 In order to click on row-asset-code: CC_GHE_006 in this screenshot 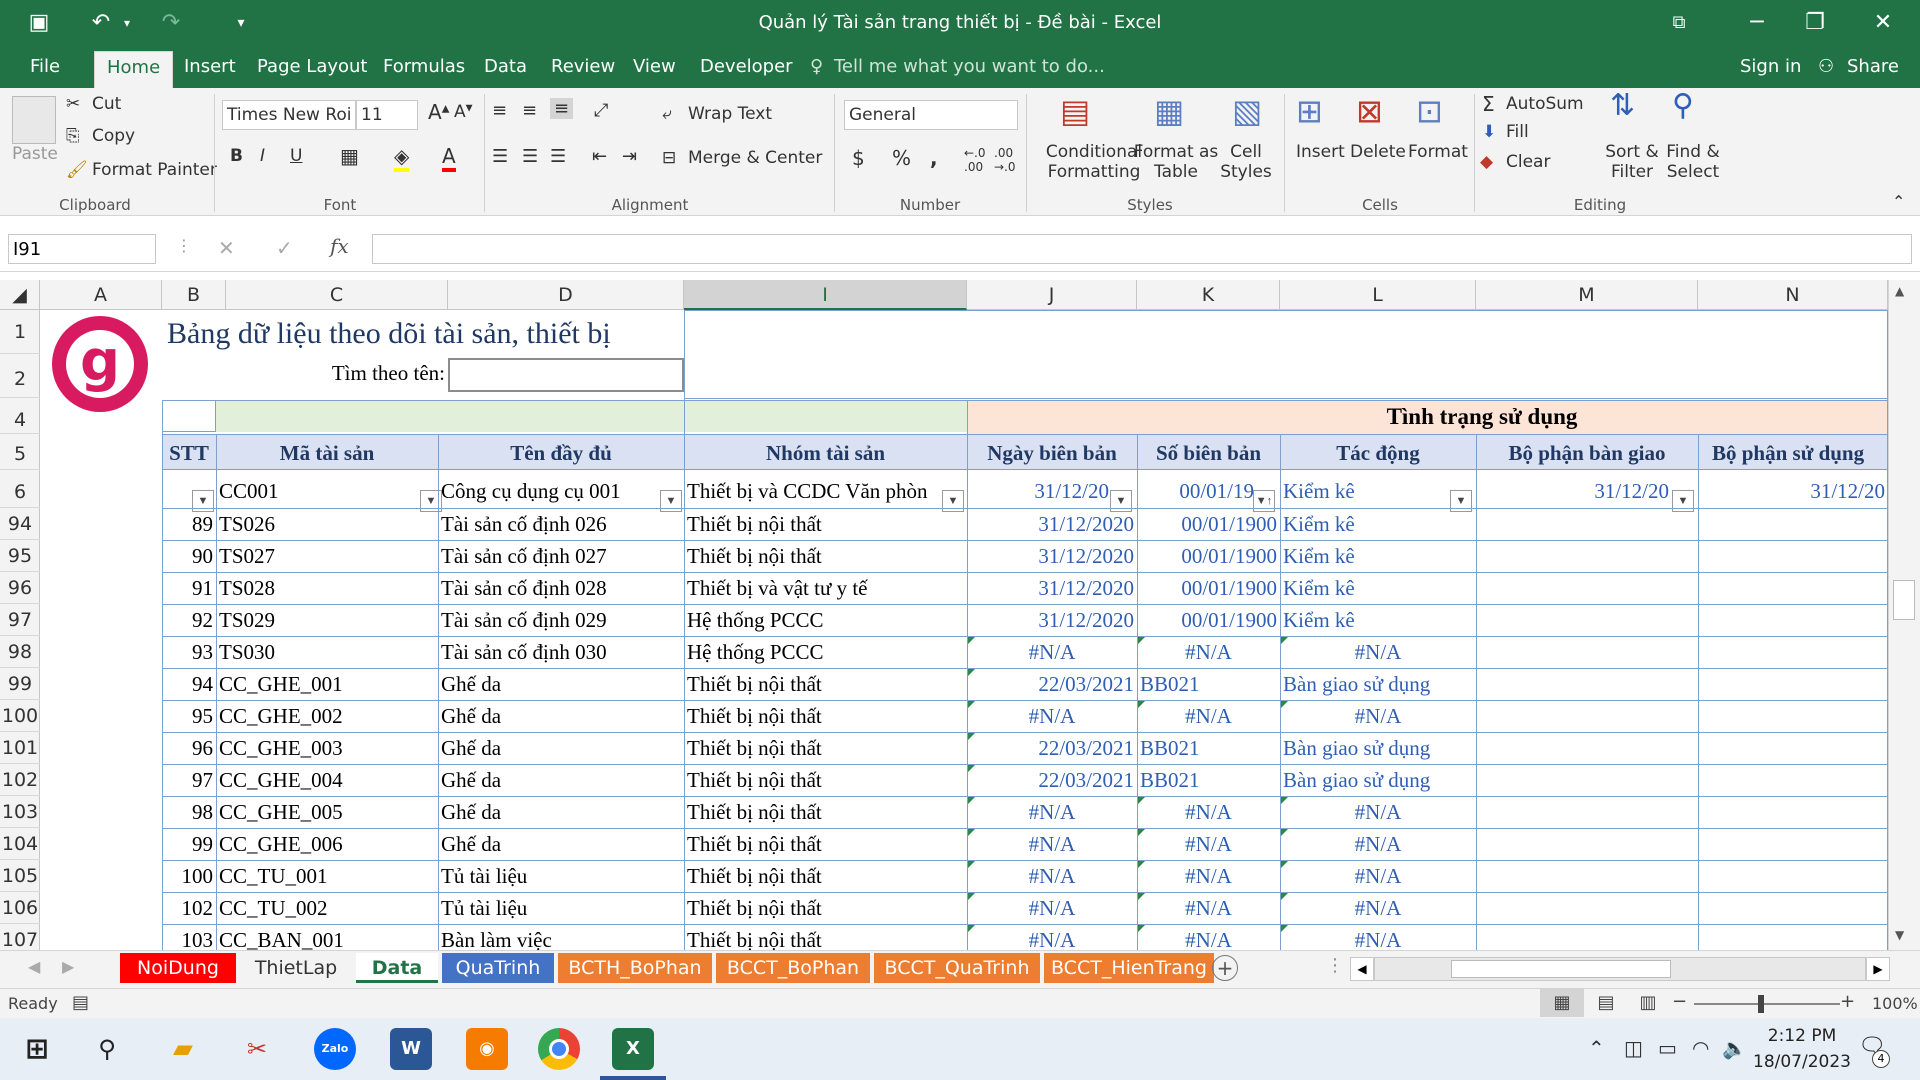, I will do `click(327, 844)`.